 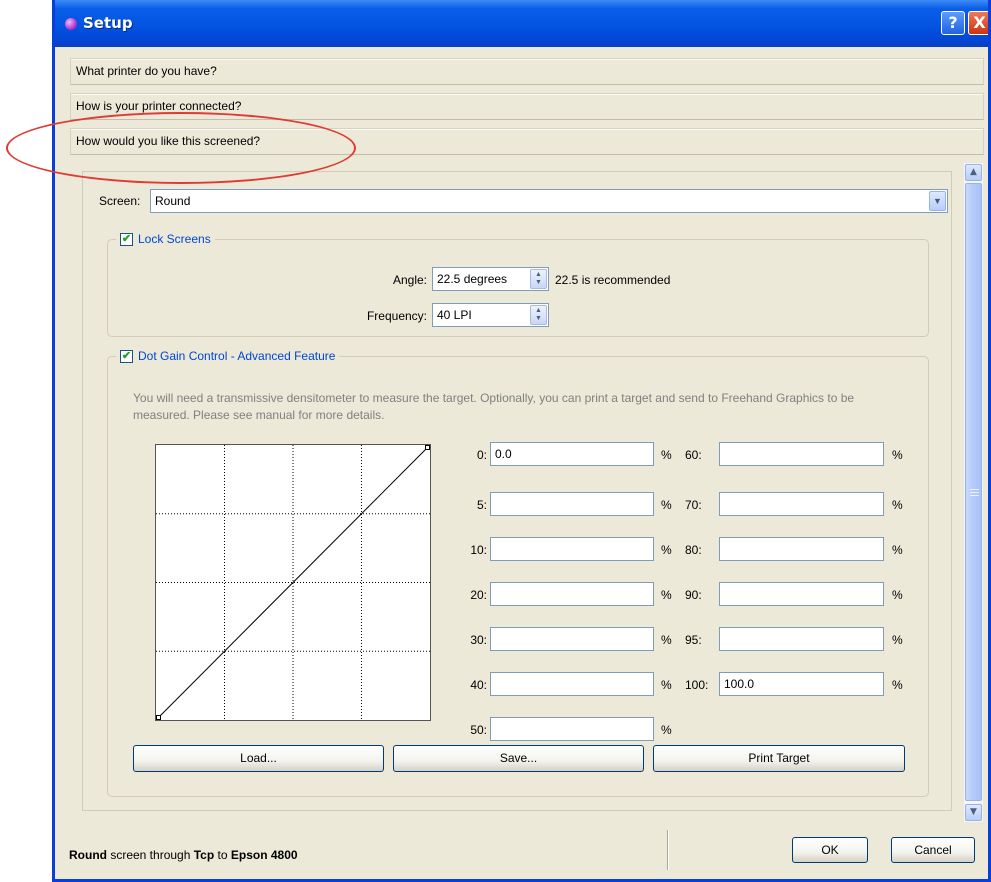 What do you see at coordinates (174, 239) in the screenshot?
I see `lock-screens-label: Lock Screens` at bounding box center [174, 239].